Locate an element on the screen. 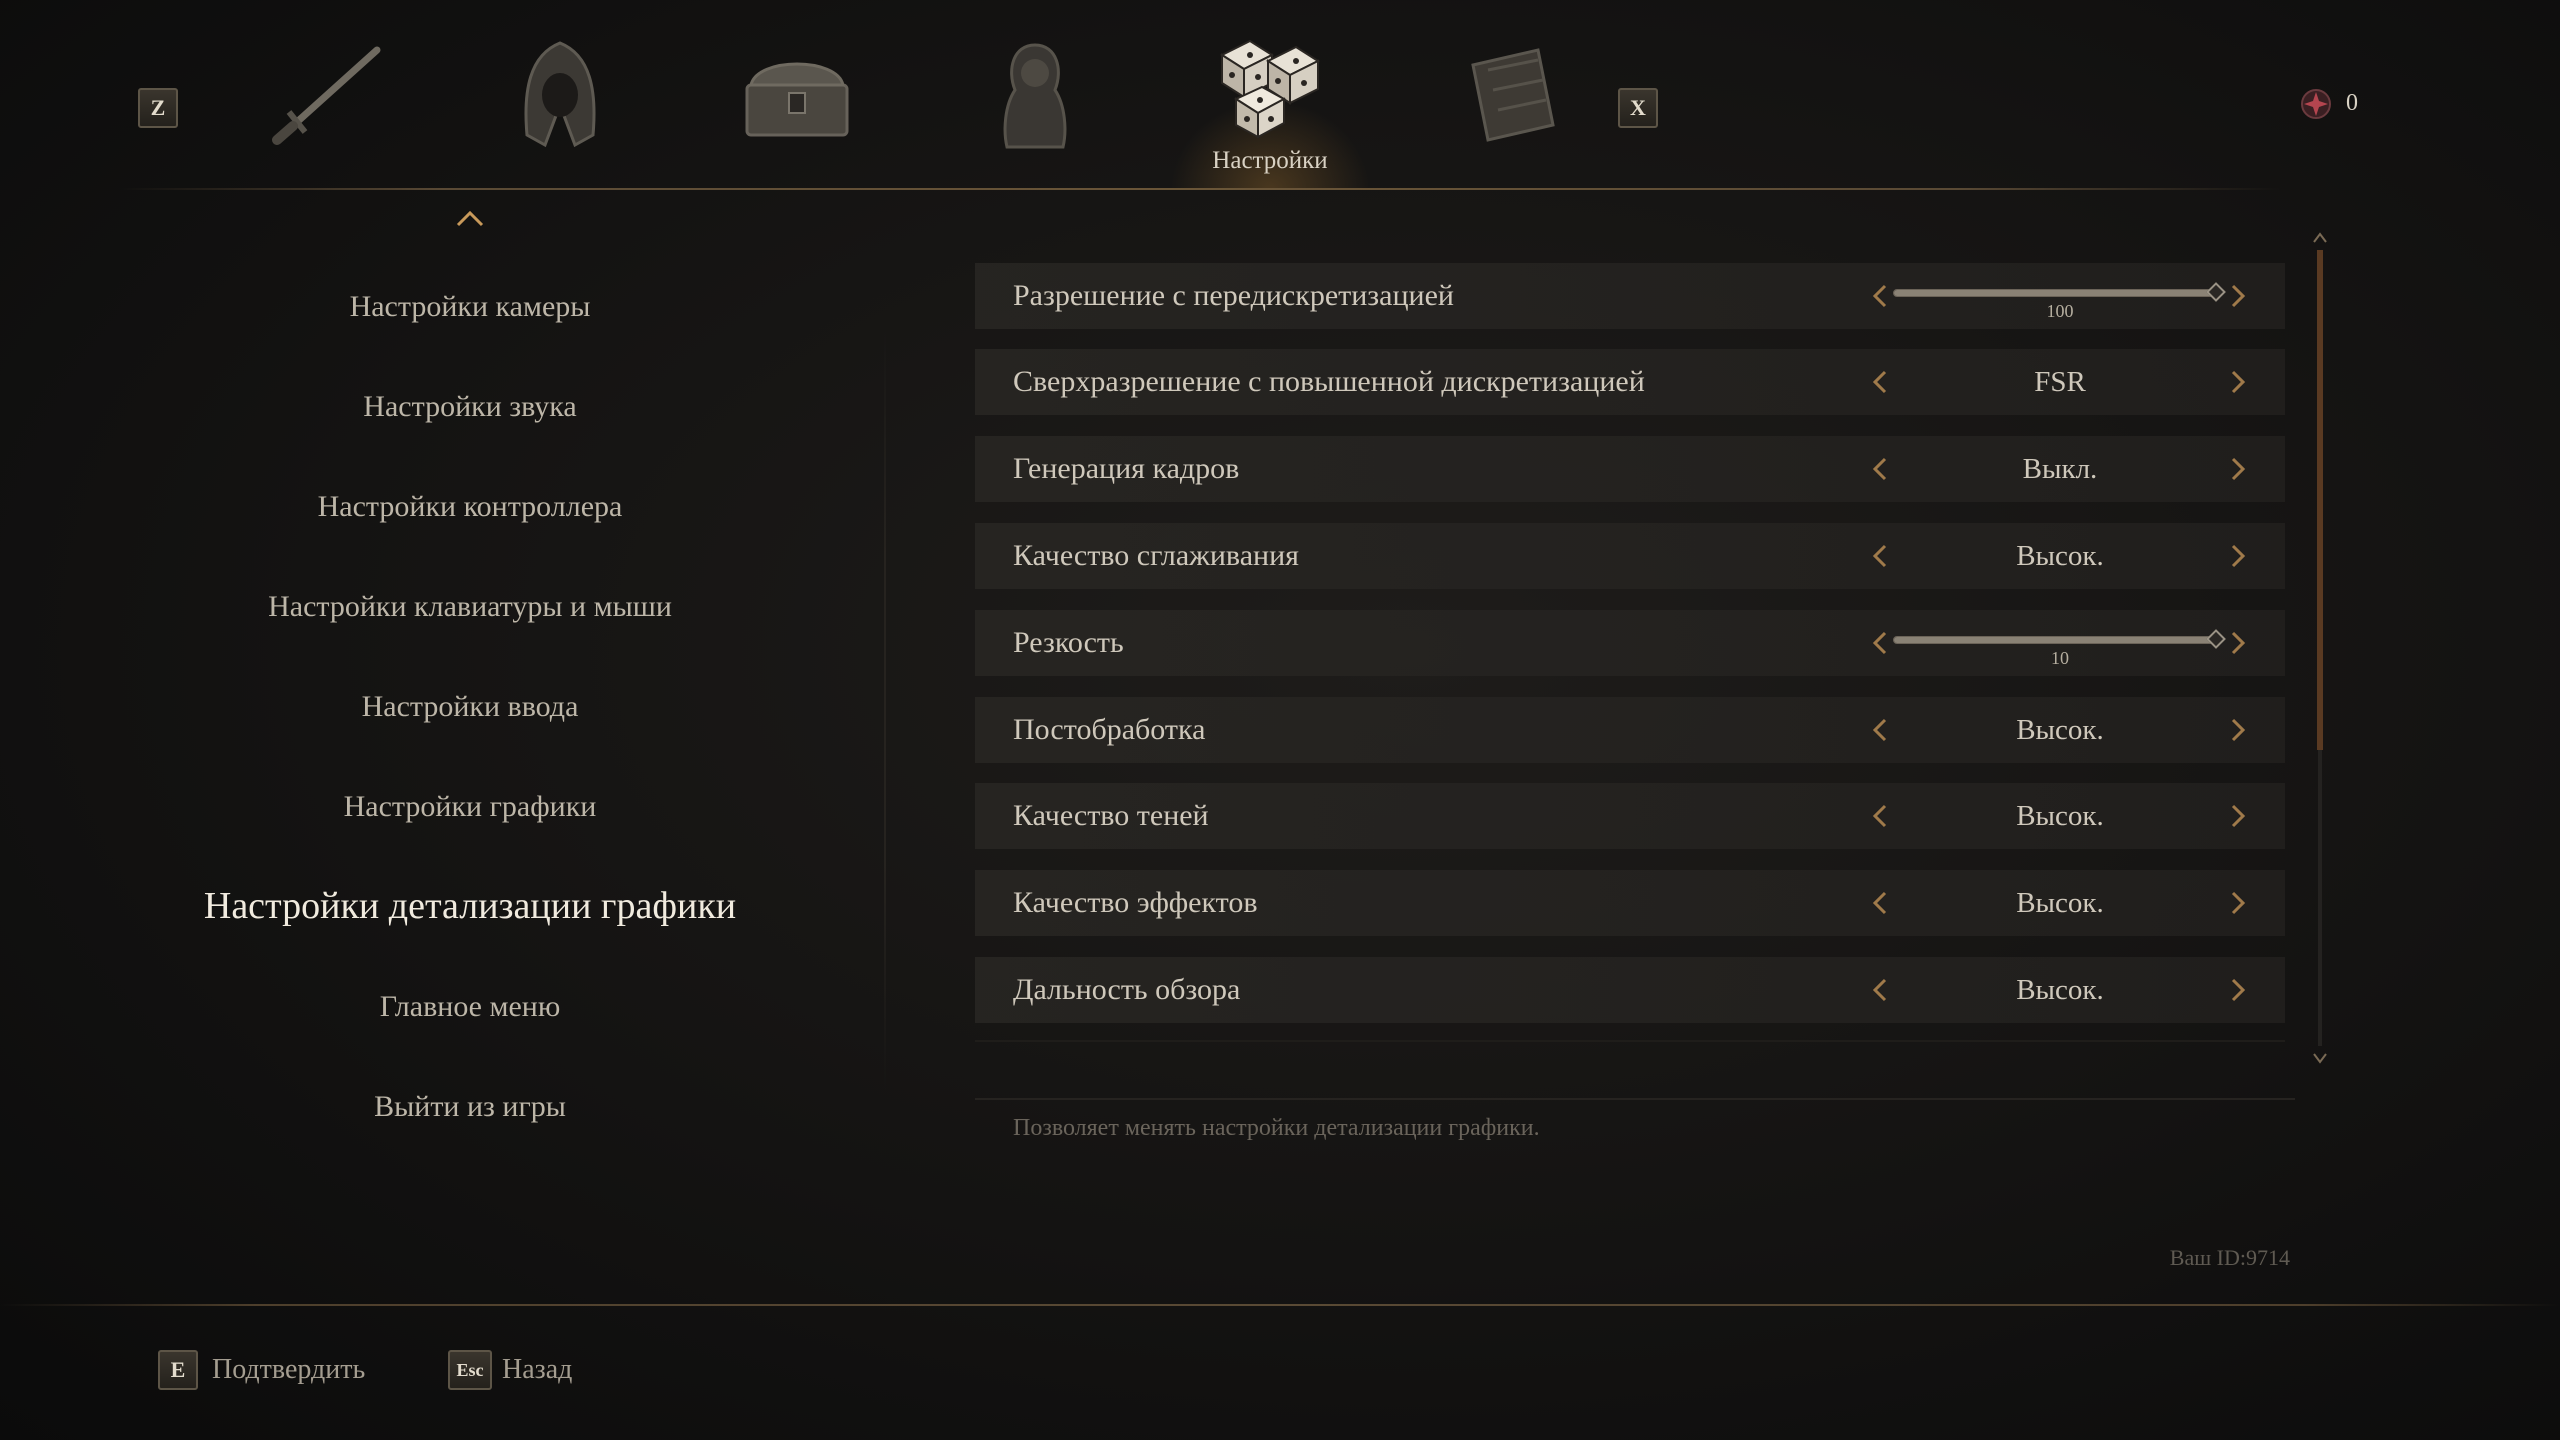  setting-row-view-distance: Дальность обзора Высок. is located at coordinates (1630, 990).